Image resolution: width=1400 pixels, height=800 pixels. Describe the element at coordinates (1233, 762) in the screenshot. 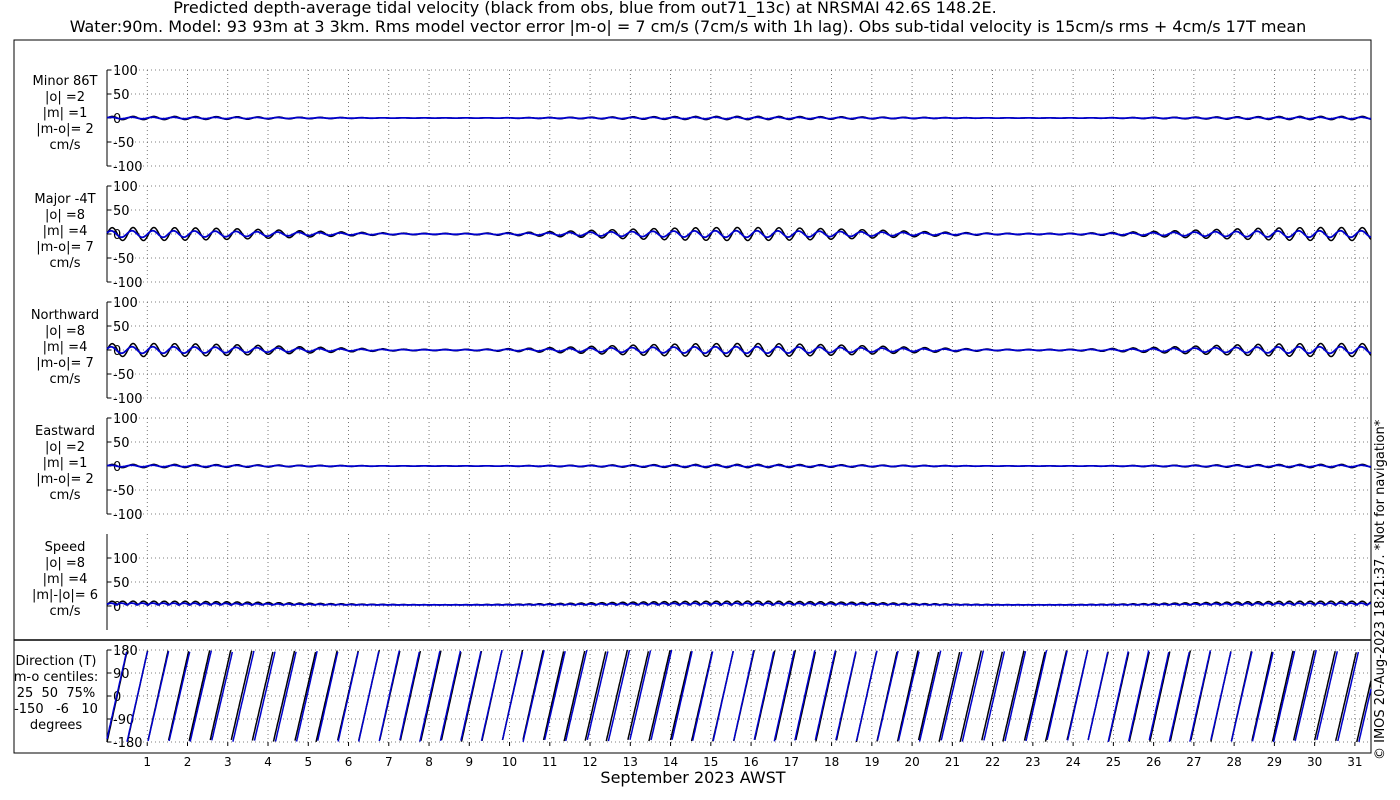

I see `x-tick-label: 28` at that location.